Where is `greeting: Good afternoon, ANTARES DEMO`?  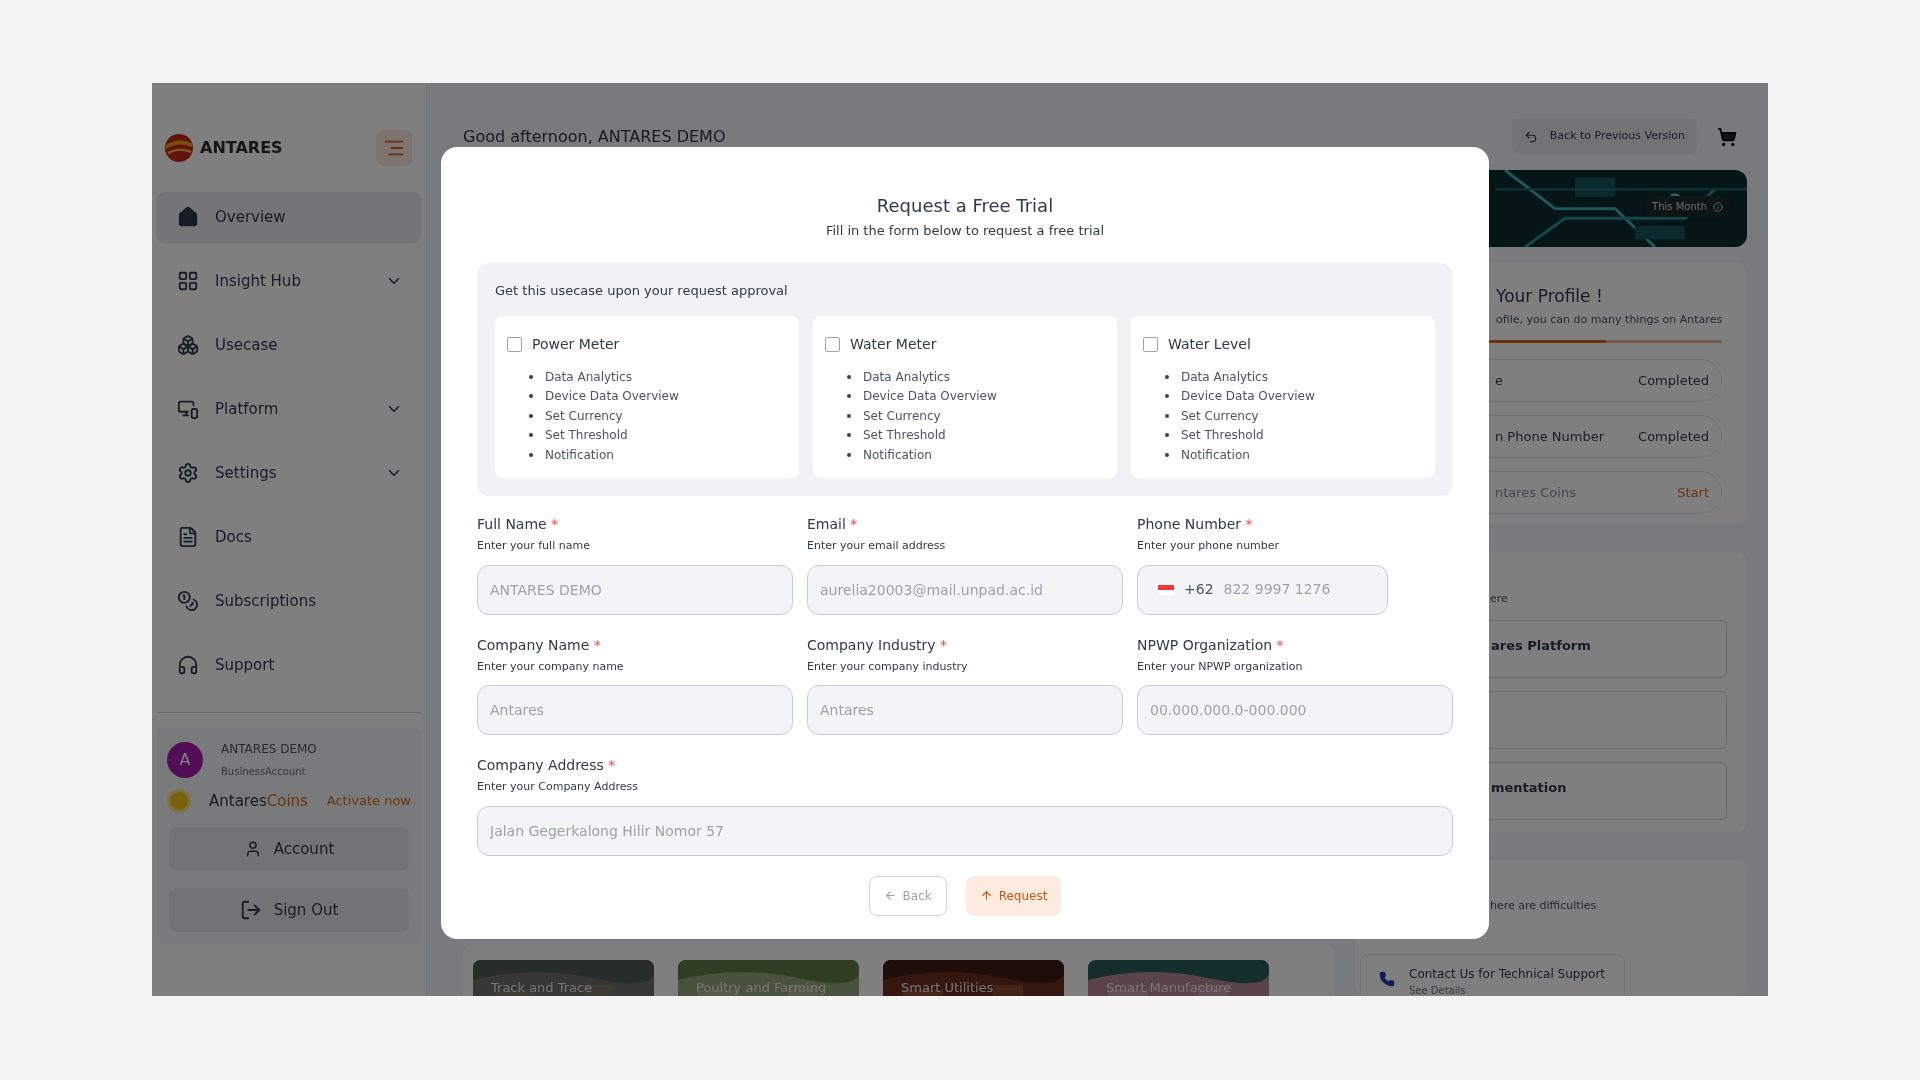
greeting: Good afternoon, ANTARES DEMO is located at coordinates (594, 136).